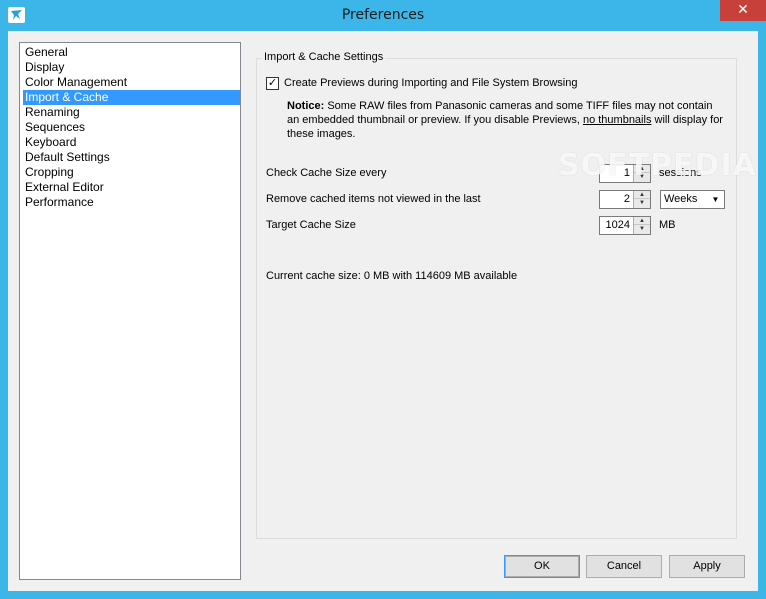 The image size is (766, 599). What do you see at coordinates (131, 97) in the screenshot?
I see `sidebar-item-import-cache: Import & Cache` at bounding box center [131, 97].